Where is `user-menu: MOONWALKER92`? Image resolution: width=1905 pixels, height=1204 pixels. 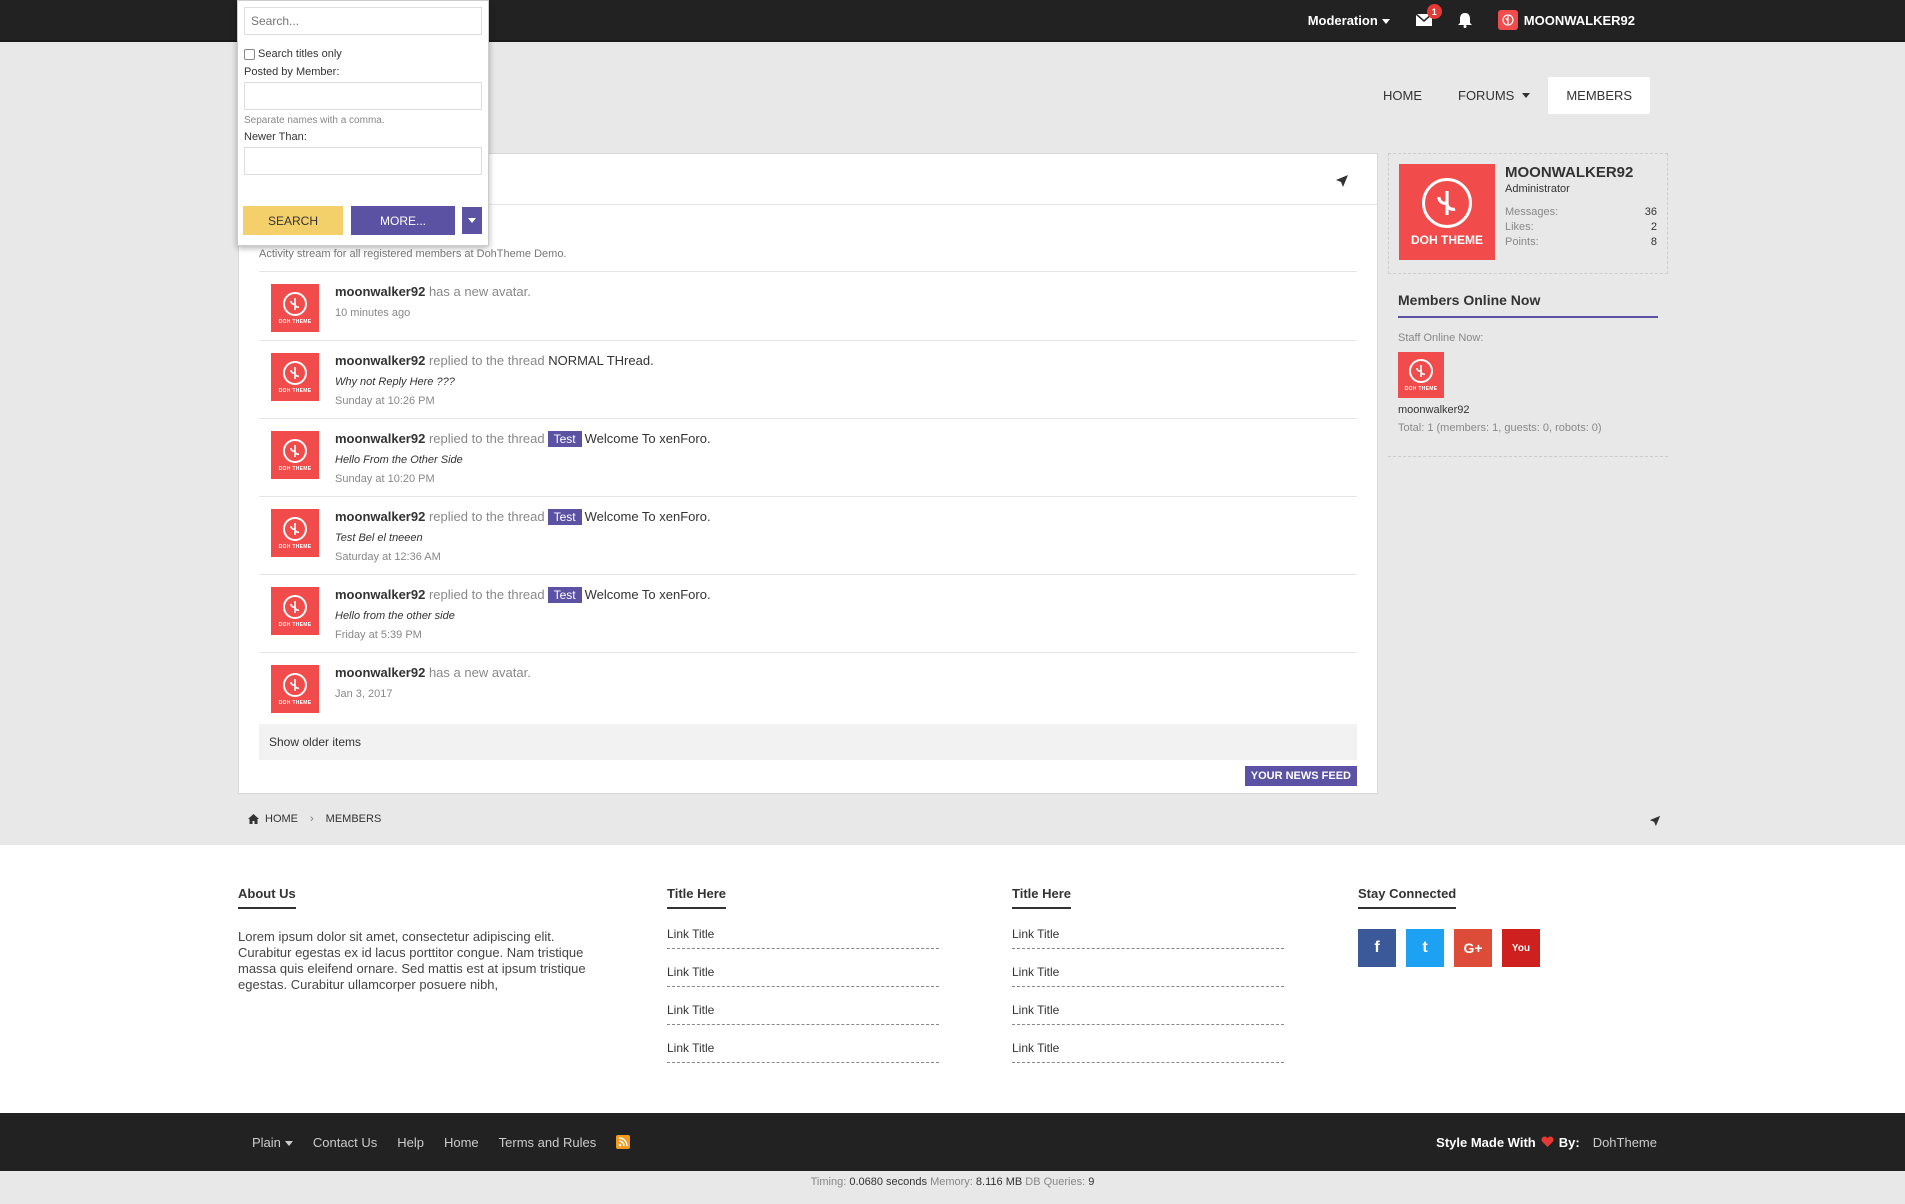 user-menu: MOONWALKER92 is located at coordinates (1566, 20).